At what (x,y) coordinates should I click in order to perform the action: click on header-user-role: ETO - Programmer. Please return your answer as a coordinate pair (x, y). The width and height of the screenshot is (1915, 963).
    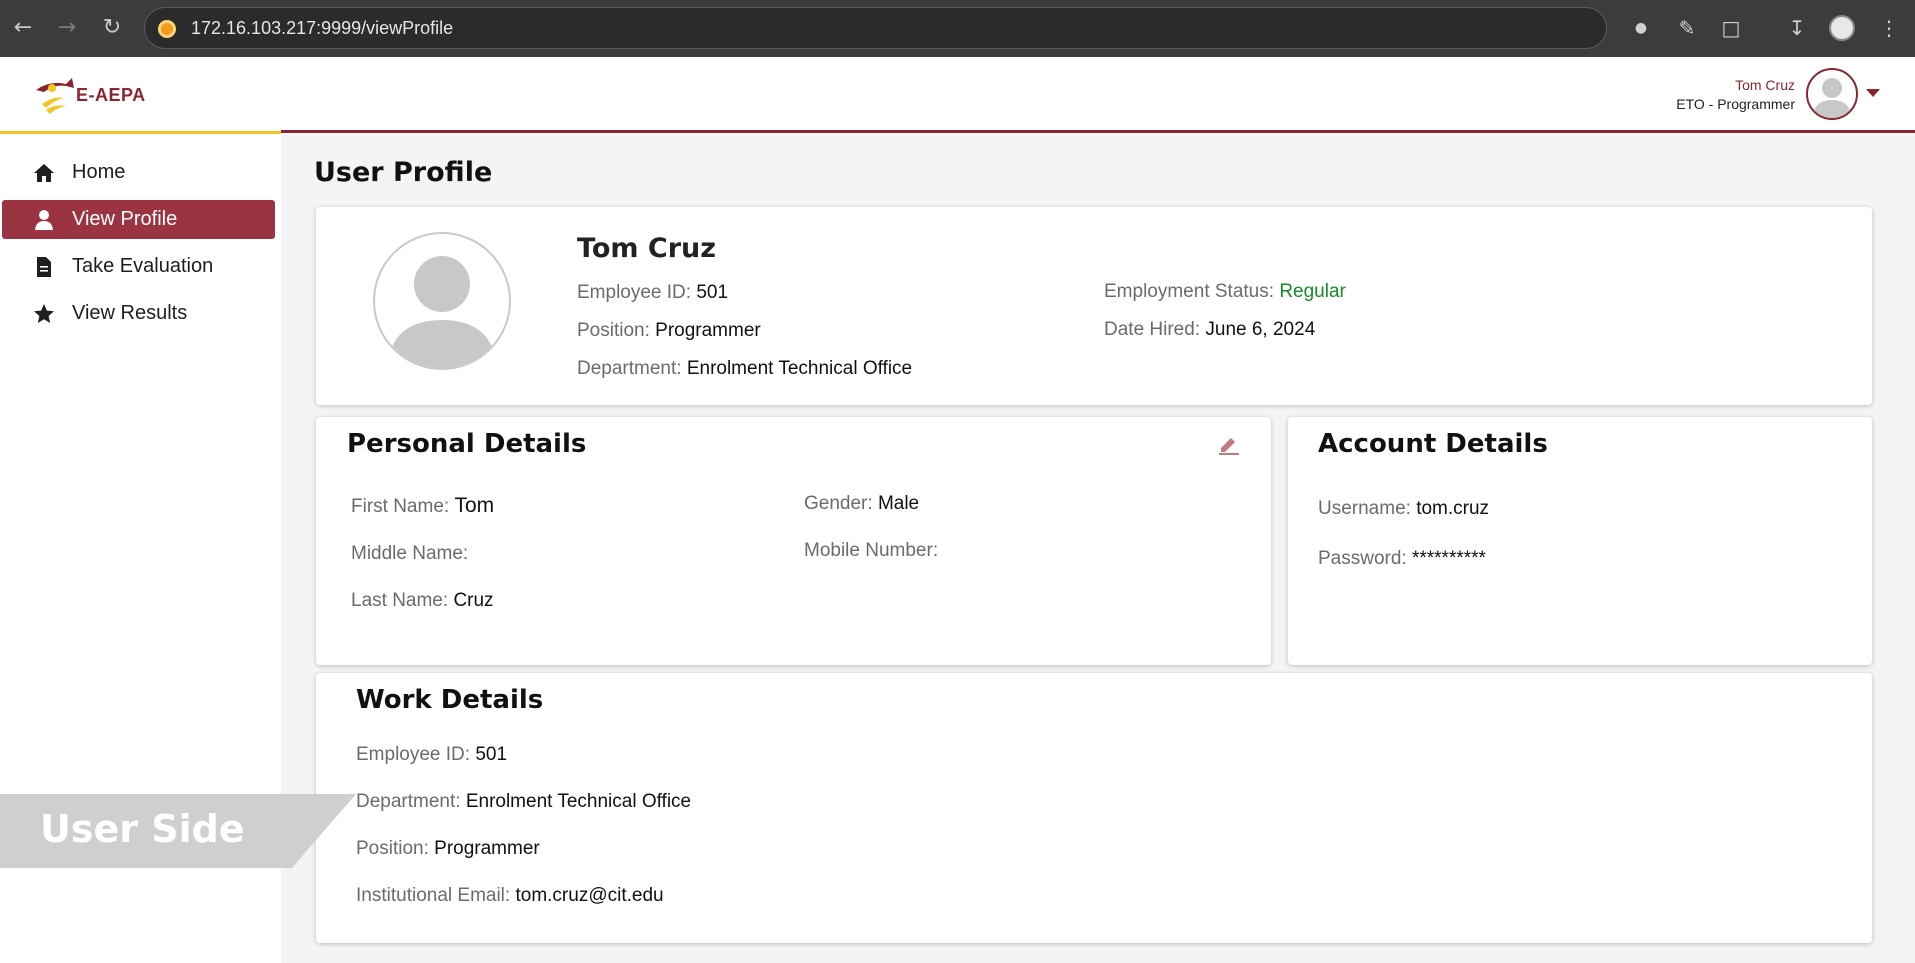
    Looking at the image, I should click on (1735, 104).